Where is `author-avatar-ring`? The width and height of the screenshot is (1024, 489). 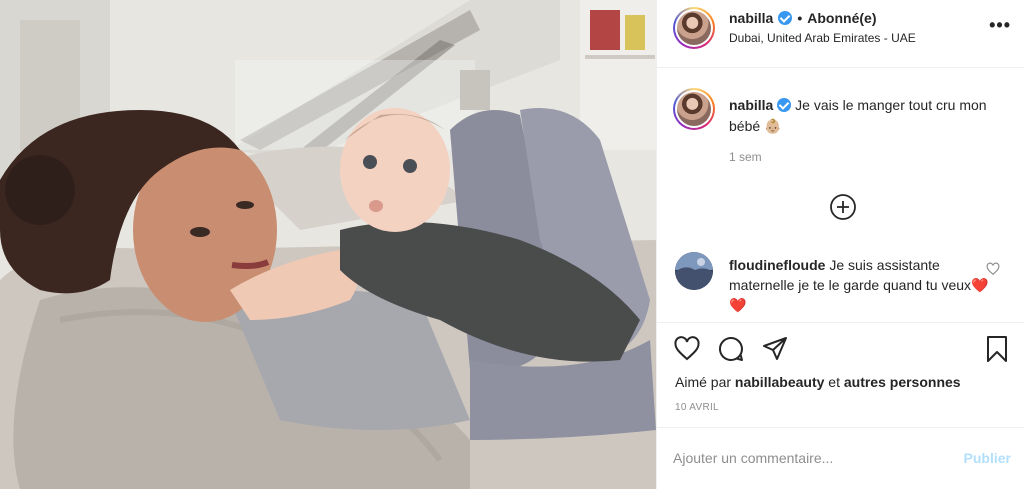
author-avatar-ring is located at coordinates (694, 28).